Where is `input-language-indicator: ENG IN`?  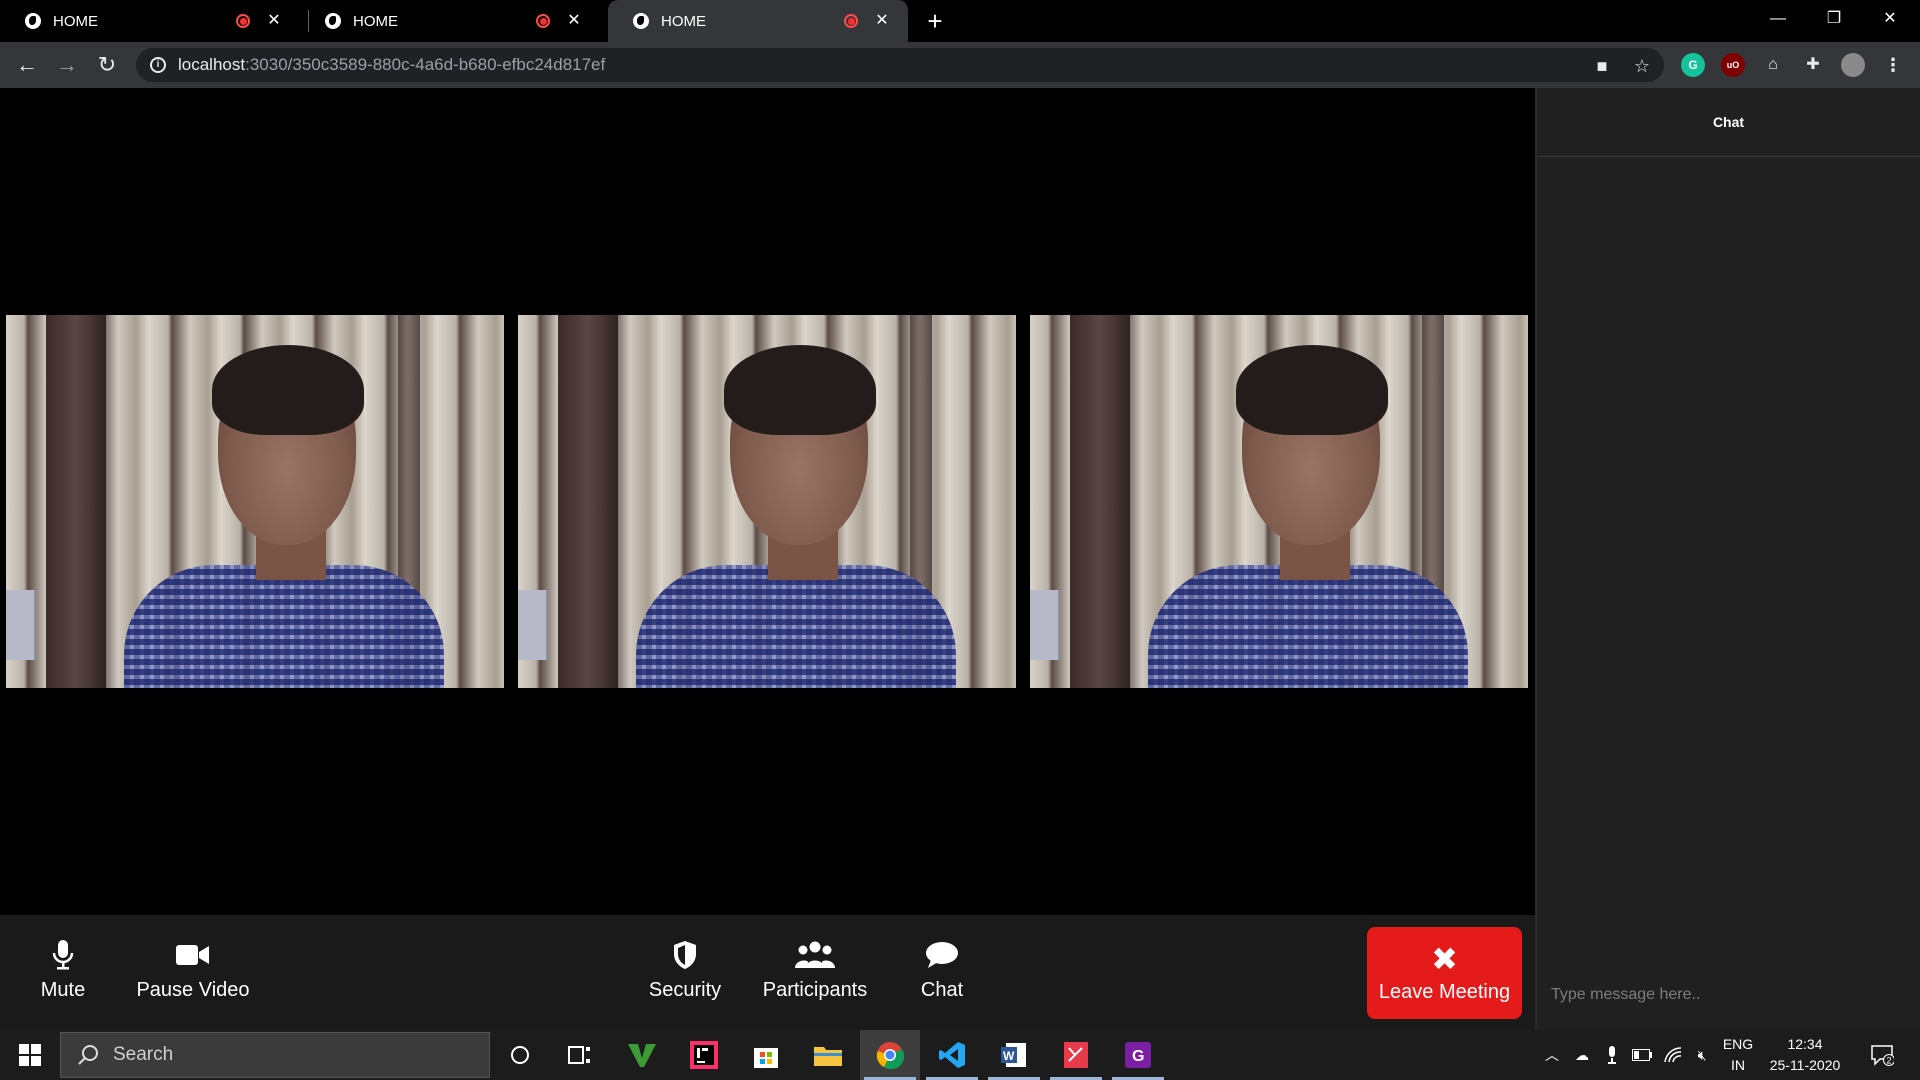
input-language-indicator: ENG IN is located at coordinates (1738, 1055).